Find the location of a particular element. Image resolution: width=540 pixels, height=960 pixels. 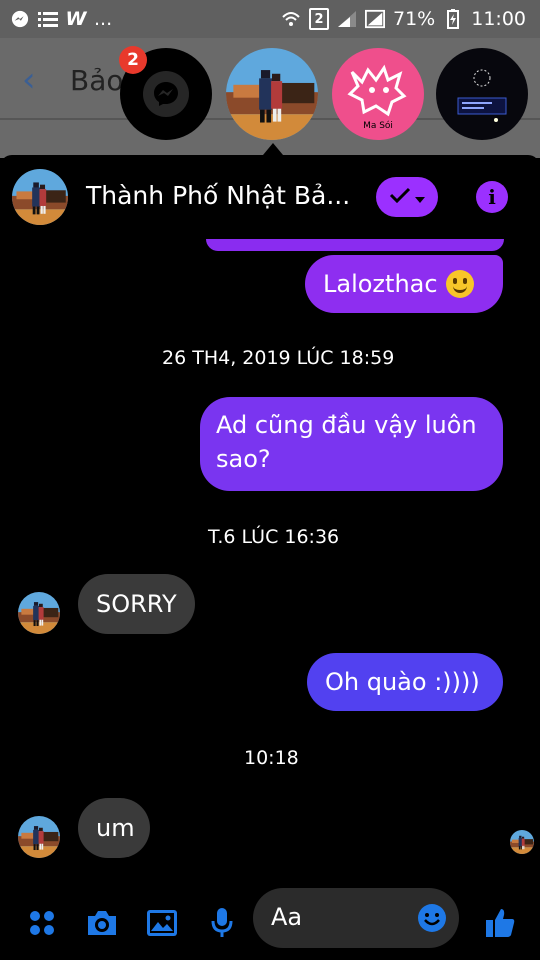

messenger-logo-icon is located at coordinates (166, 94).